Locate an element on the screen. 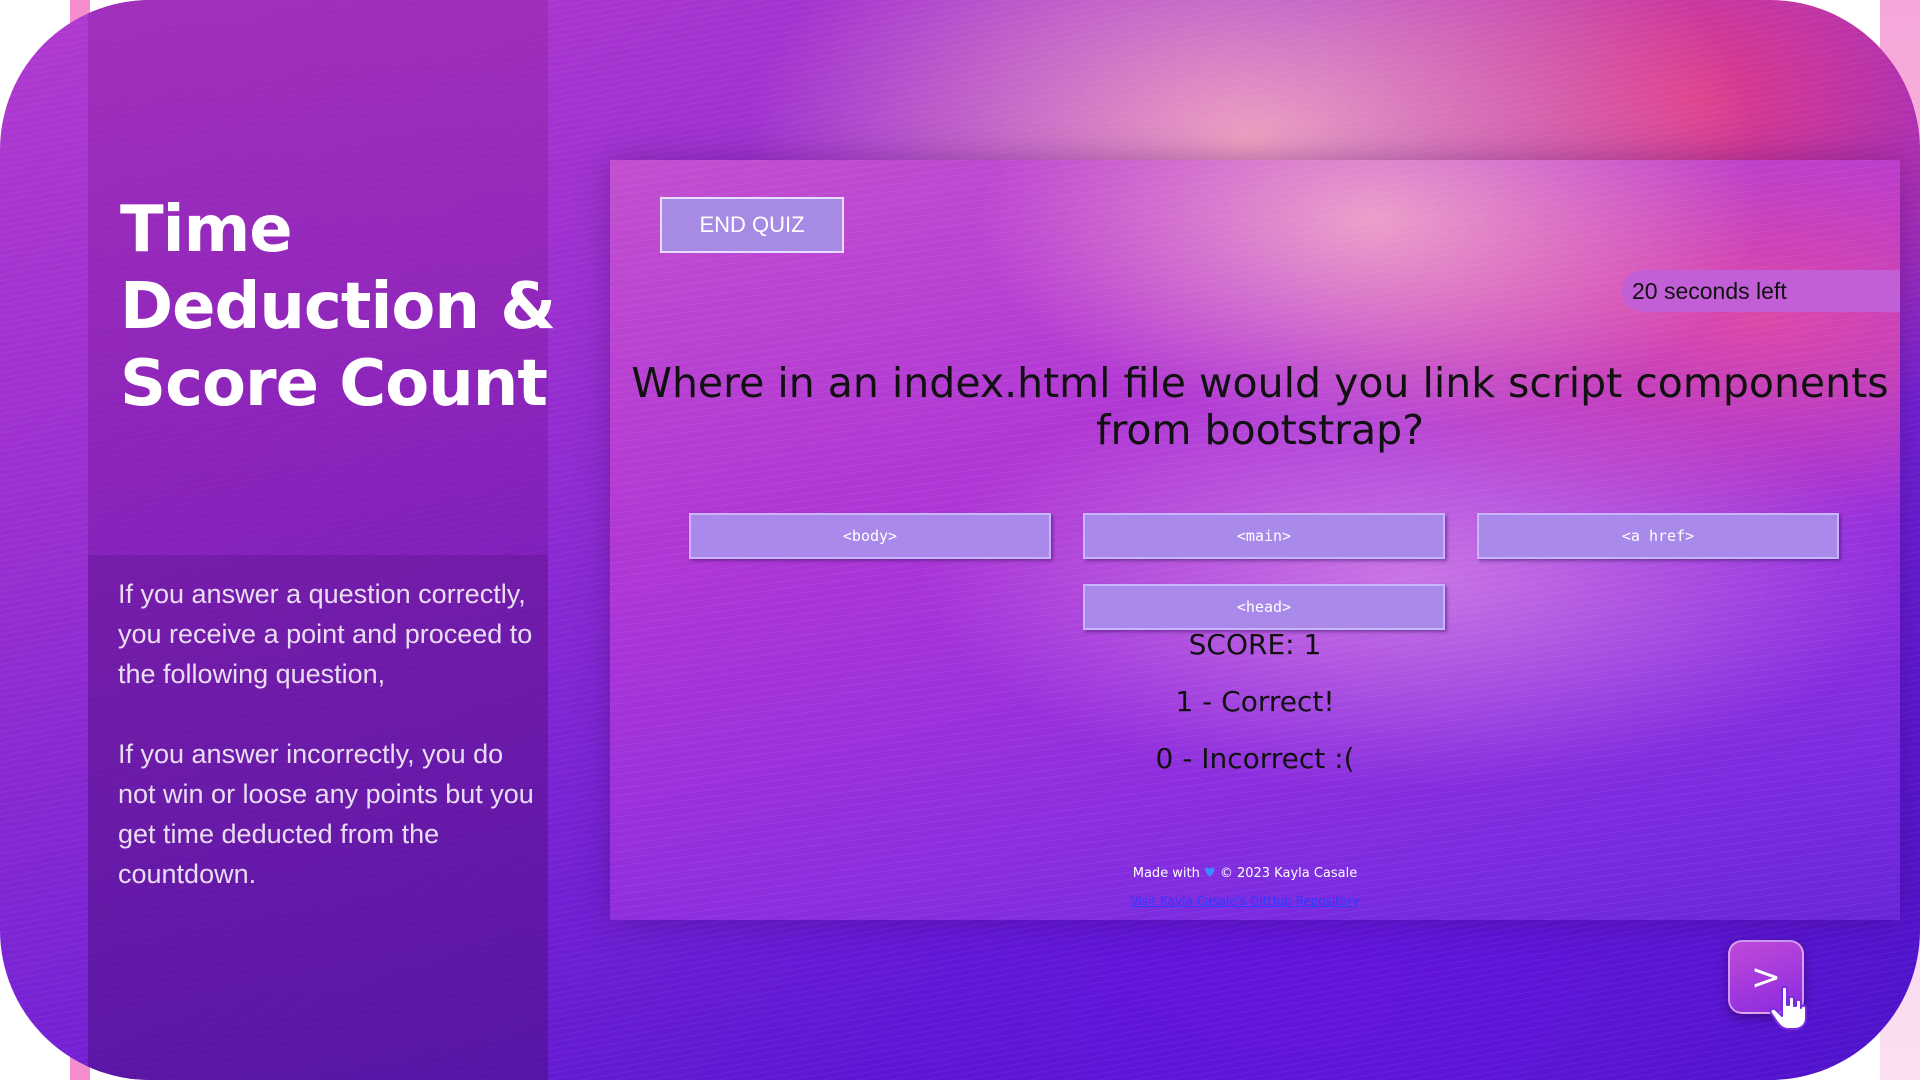  countdown-timer: 20 seconds left is located at coordinates (1761, 291).